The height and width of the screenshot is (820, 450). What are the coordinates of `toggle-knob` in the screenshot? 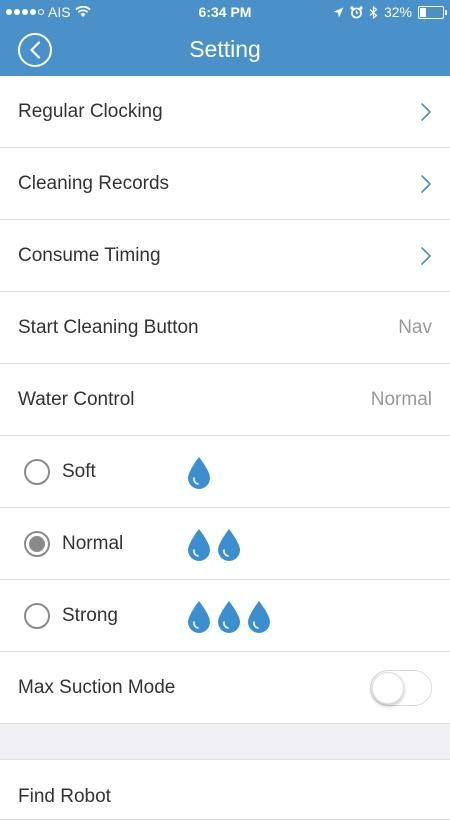 It's located at (388, 687).